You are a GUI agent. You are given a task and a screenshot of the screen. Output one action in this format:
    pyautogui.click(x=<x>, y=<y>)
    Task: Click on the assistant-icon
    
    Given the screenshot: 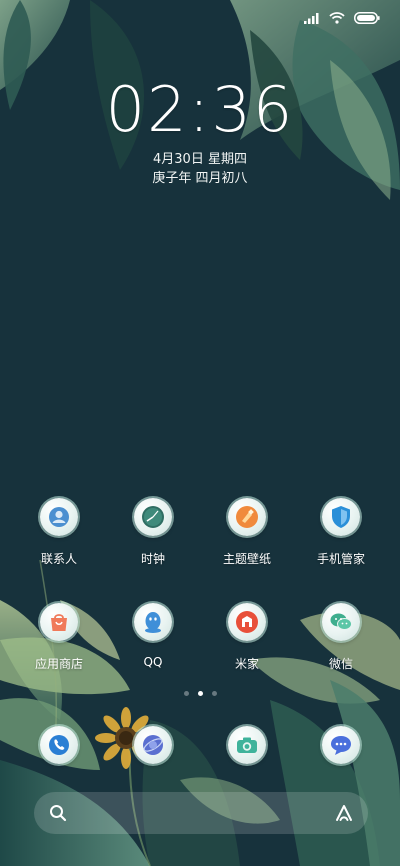 What is the action you would take?
    pyautogui.click(x=344, y=813)
    